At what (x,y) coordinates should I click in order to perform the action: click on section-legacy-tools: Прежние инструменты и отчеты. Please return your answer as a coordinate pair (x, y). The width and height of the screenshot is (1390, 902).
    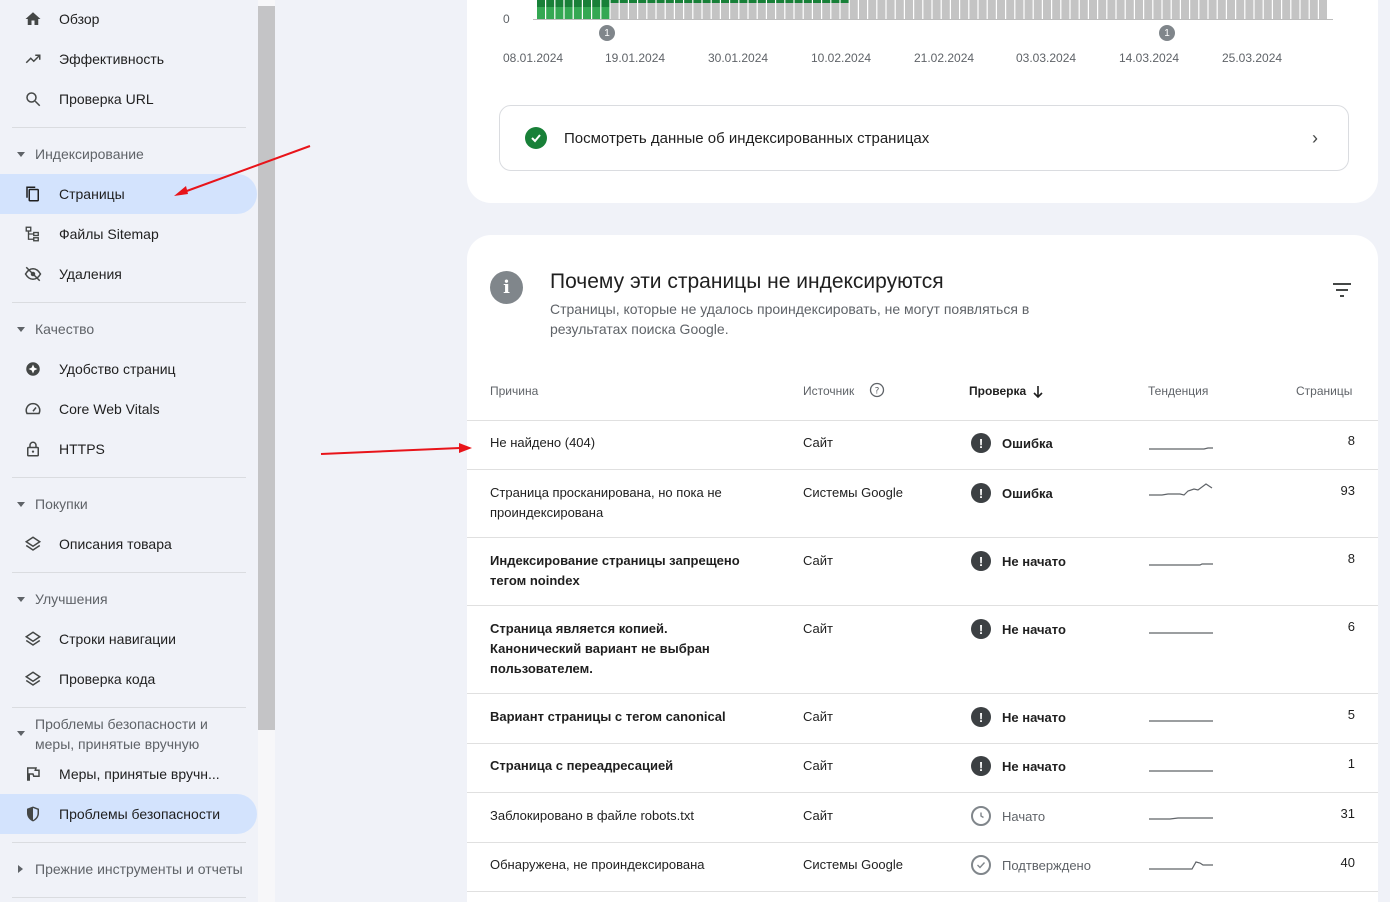
    Looking at the image, I should click on (129, 869).